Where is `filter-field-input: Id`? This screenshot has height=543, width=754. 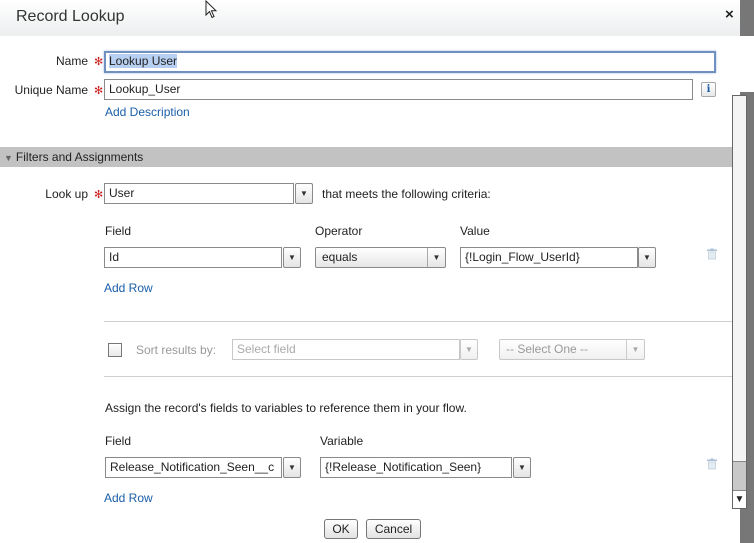
filter-field-input: Id is located at coordinates (193, 257).